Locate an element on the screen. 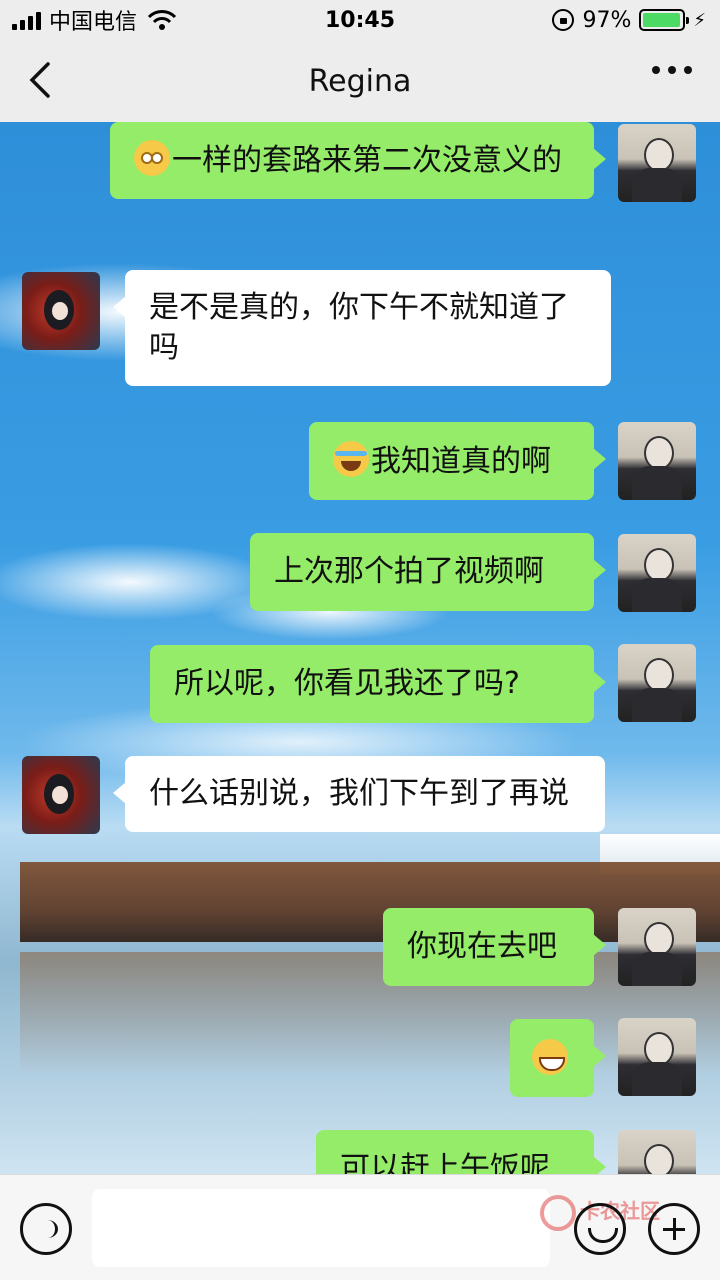  message-bubble-incoming: 什么话别说，我们下午到了再说 is located at coordinates (359, 794).